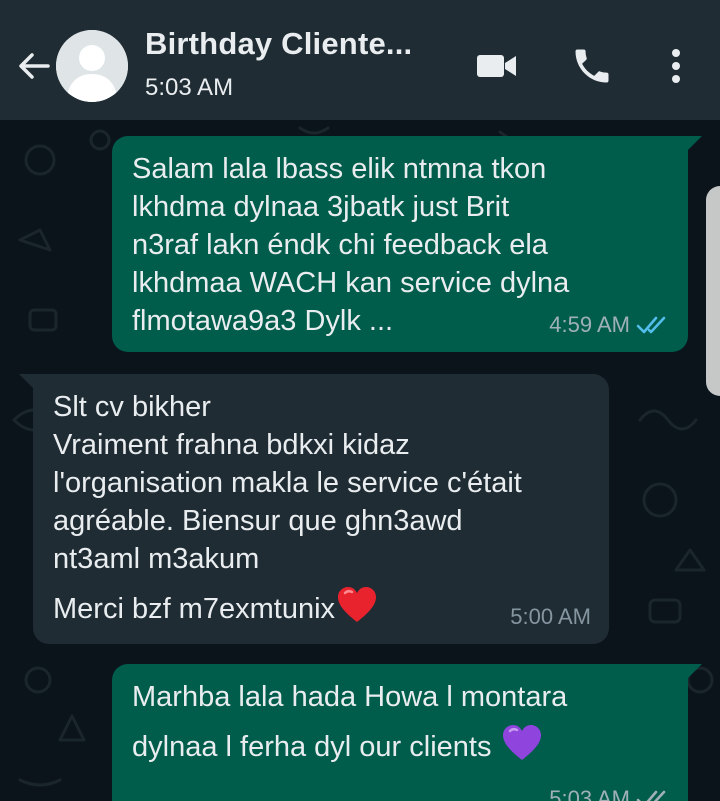  What do you see at coordinates (350, 697) in the screenshot?
I see `message-text-line: Marhba lala hada Howa l montara` at bounding box center [350, 697].